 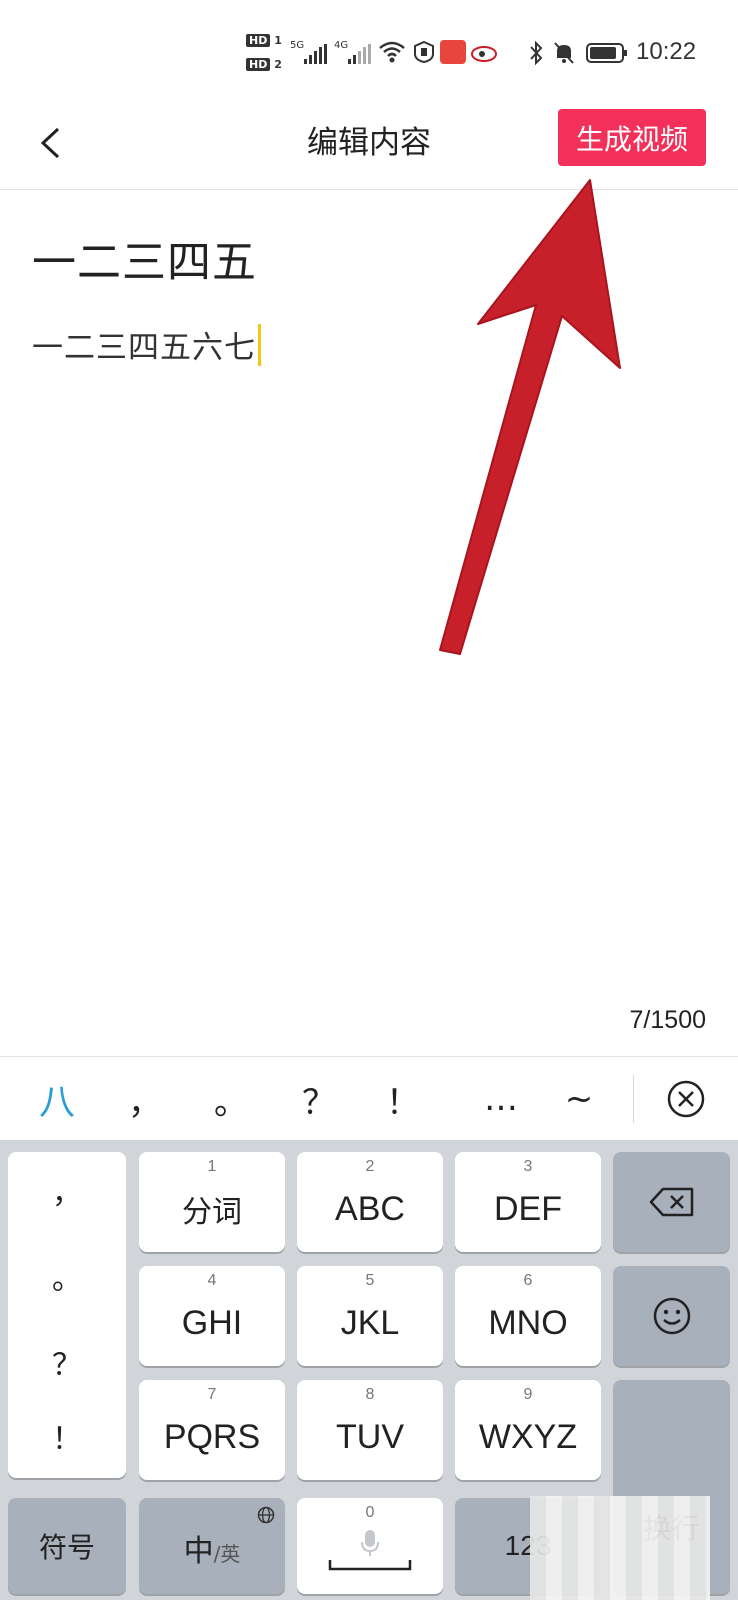 I want to click on key-5: 5 JKL, so click(x=370, y=1316).